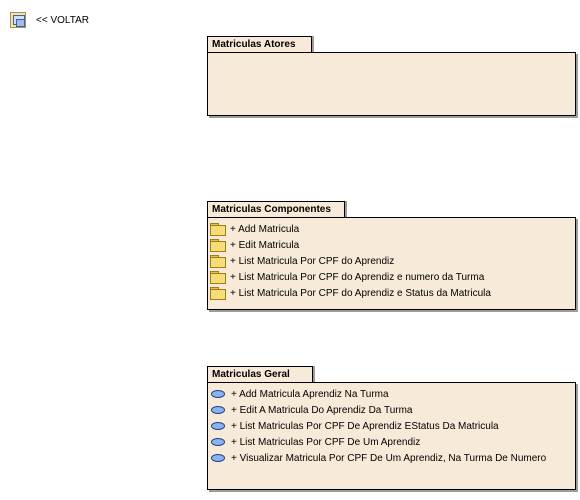 The height and width of the screenshot is (500, 580). What do you see at coordinates (391, 245) in the screenshot?
I see `list-item: + Edit Matricula` at bounding box center [391, 245].